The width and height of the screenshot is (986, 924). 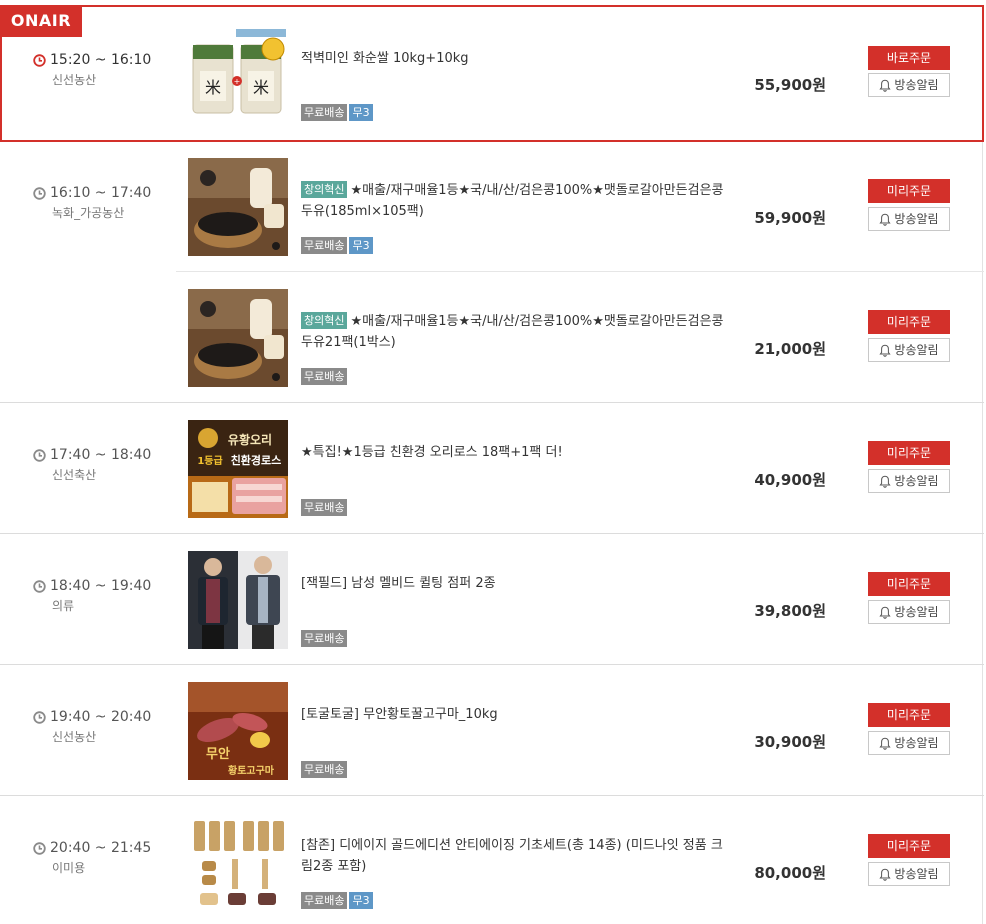 I want to click on time-range: 15:20 ~ 16:10, so click(x=101, y=60).